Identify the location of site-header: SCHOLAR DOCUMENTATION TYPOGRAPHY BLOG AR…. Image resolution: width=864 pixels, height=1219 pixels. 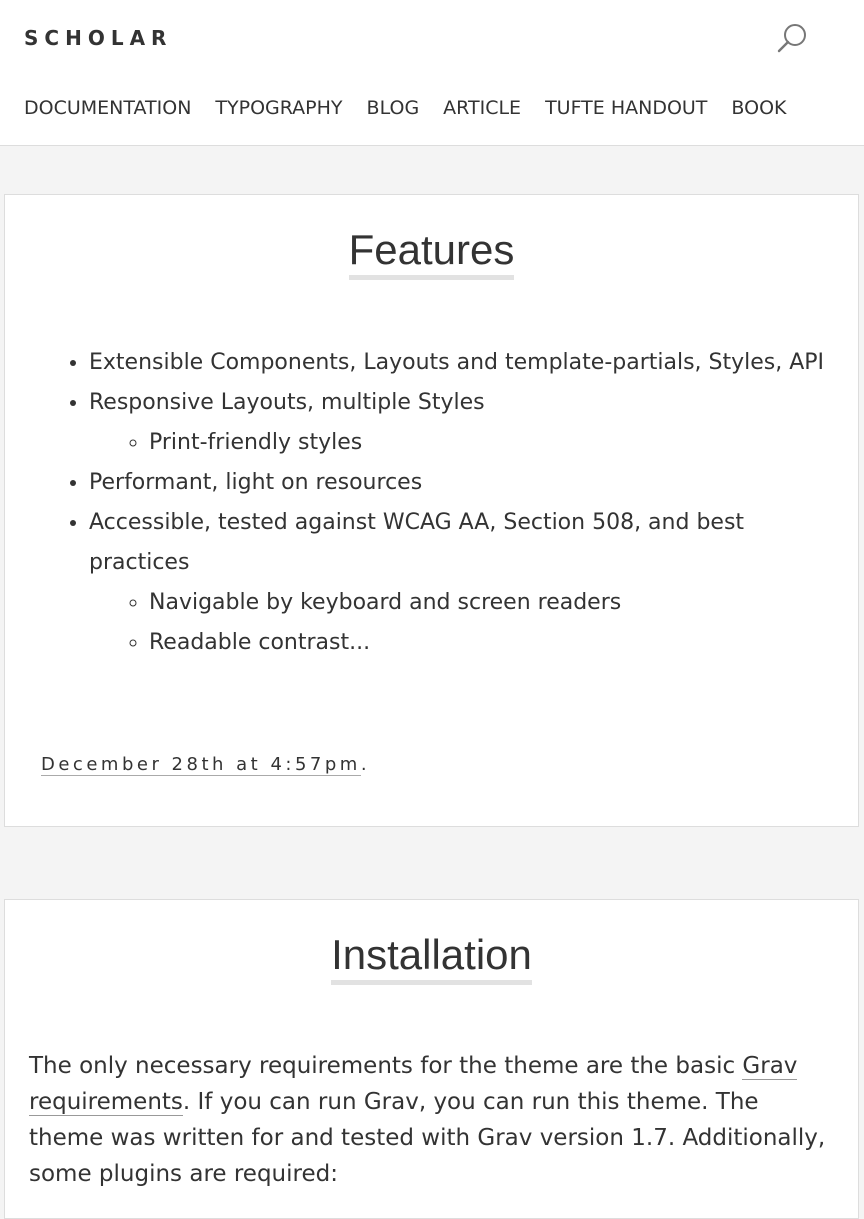
(432, 73).